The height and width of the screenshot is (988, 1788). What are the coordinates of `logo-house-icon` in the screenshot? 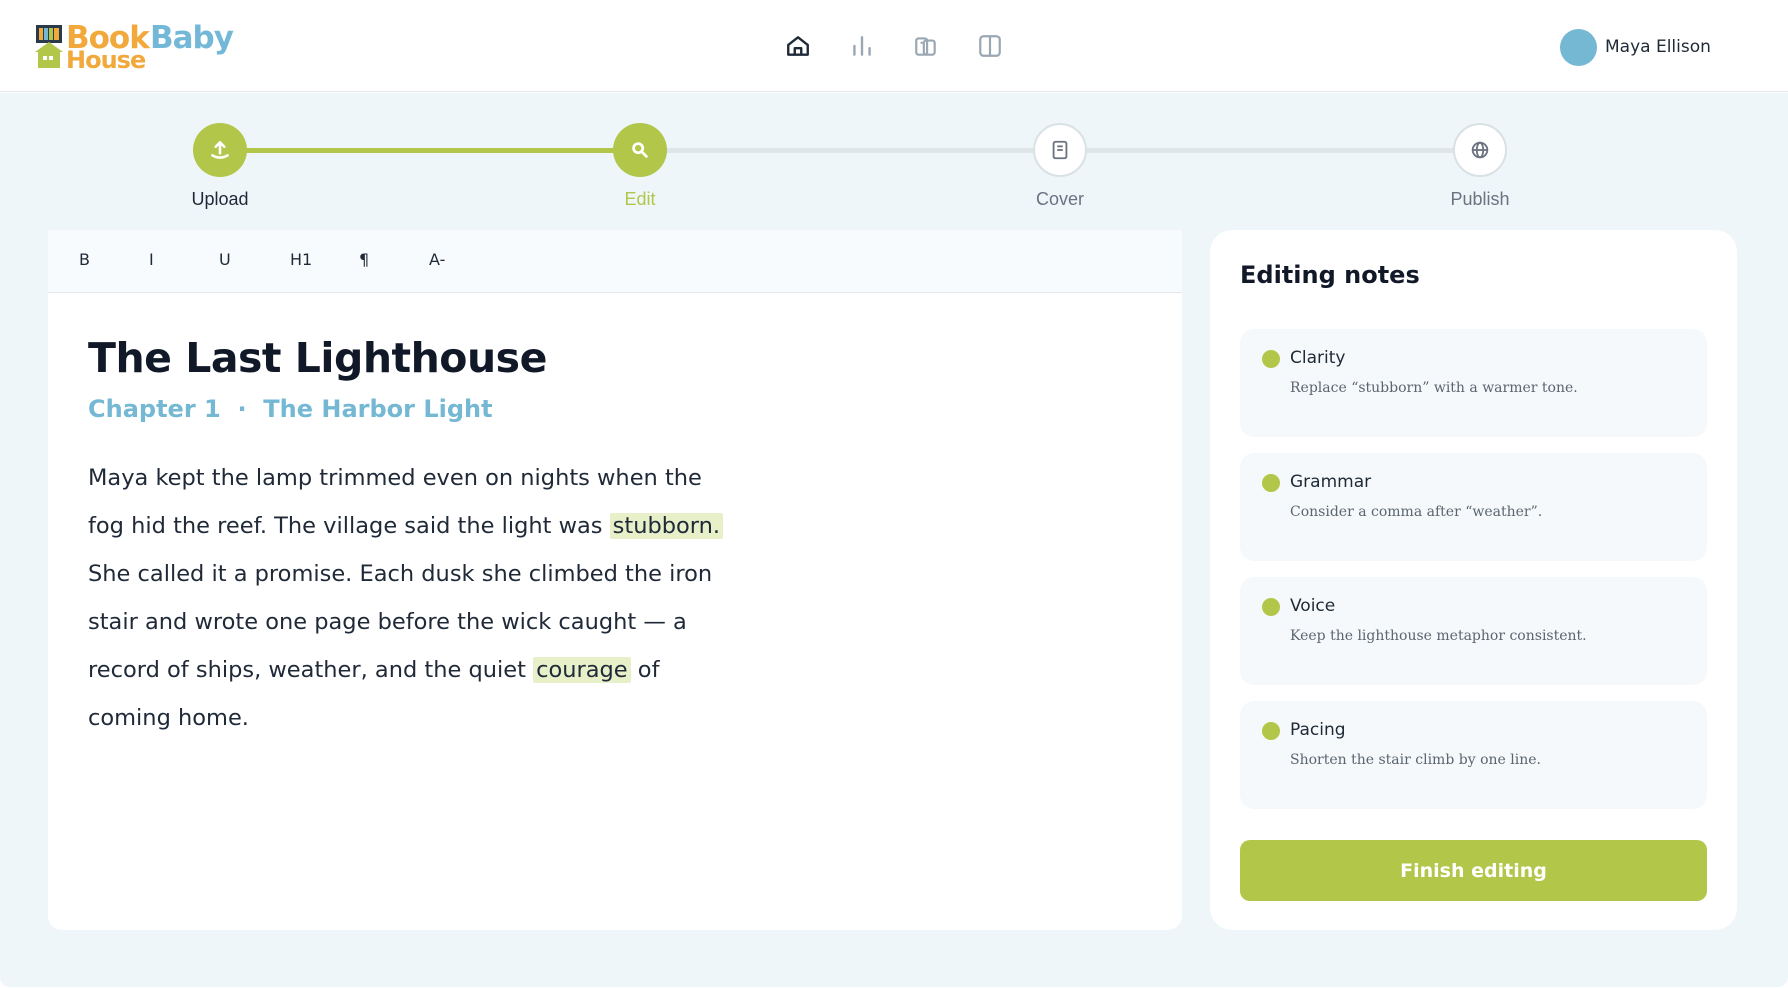 It's located at (49, 46).